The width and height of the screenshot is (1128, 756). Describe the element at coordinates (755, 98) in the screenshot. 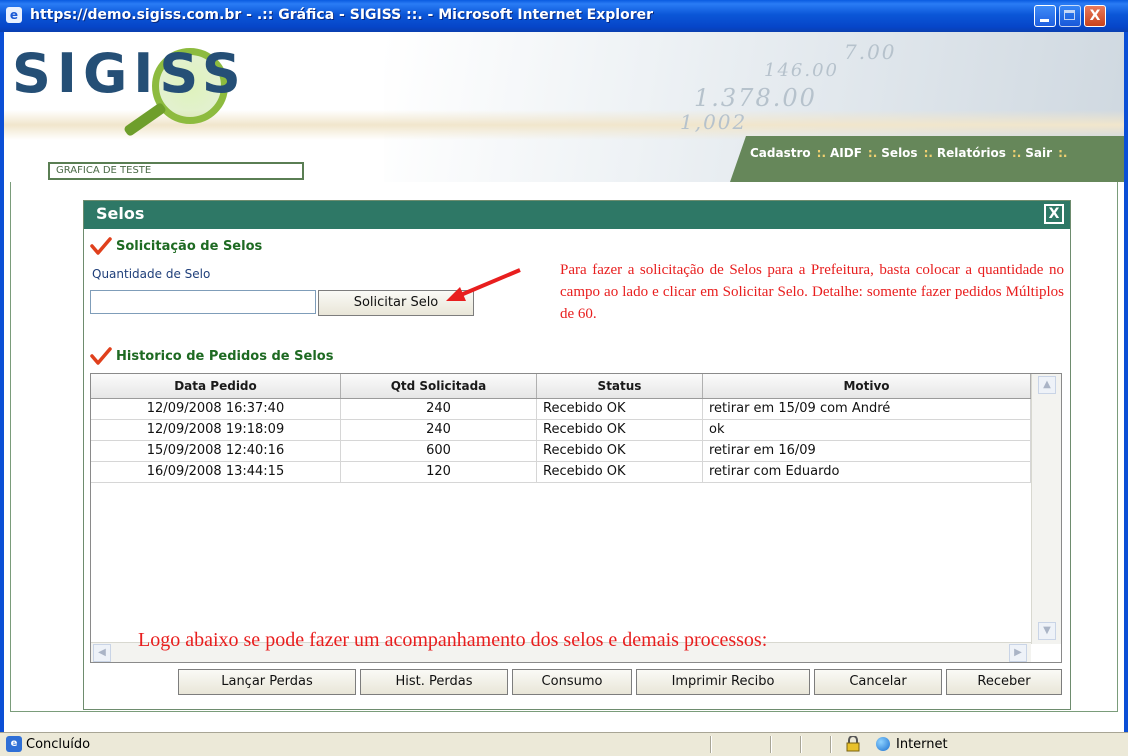

I see `banner-number: 1.378.00` at that location.